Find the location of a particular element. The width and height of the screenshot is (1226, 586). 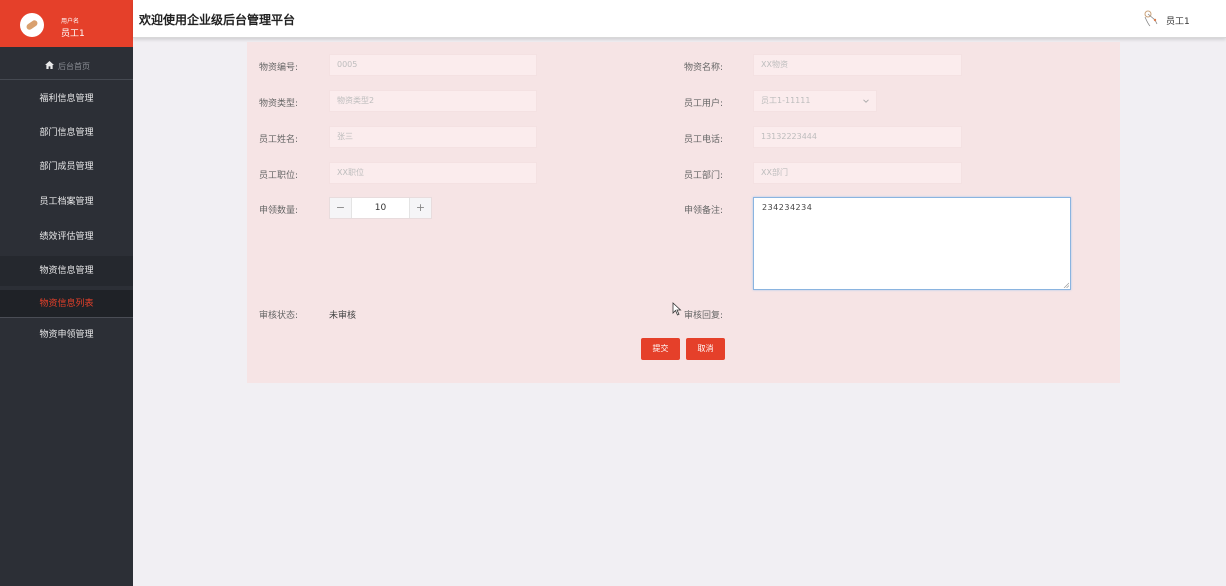

emp-position-label: 员工职位: is located at coordinates (279, 176).